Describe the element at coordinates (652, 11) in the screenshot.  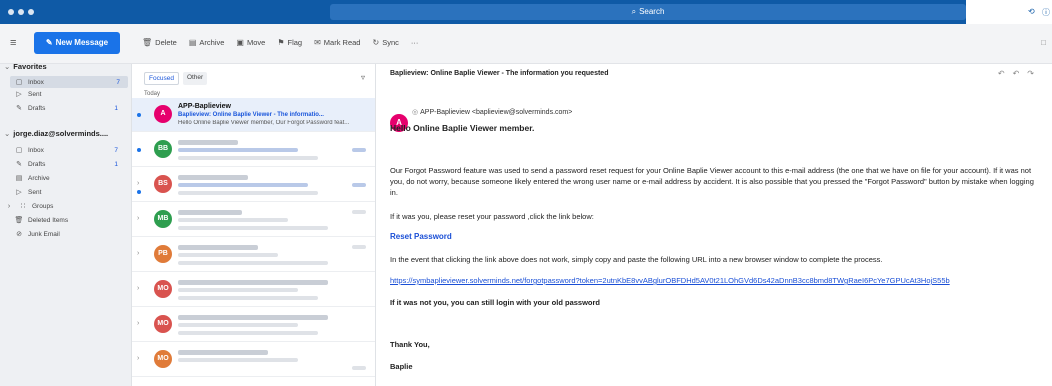
I see `search-label: Search` at that location.